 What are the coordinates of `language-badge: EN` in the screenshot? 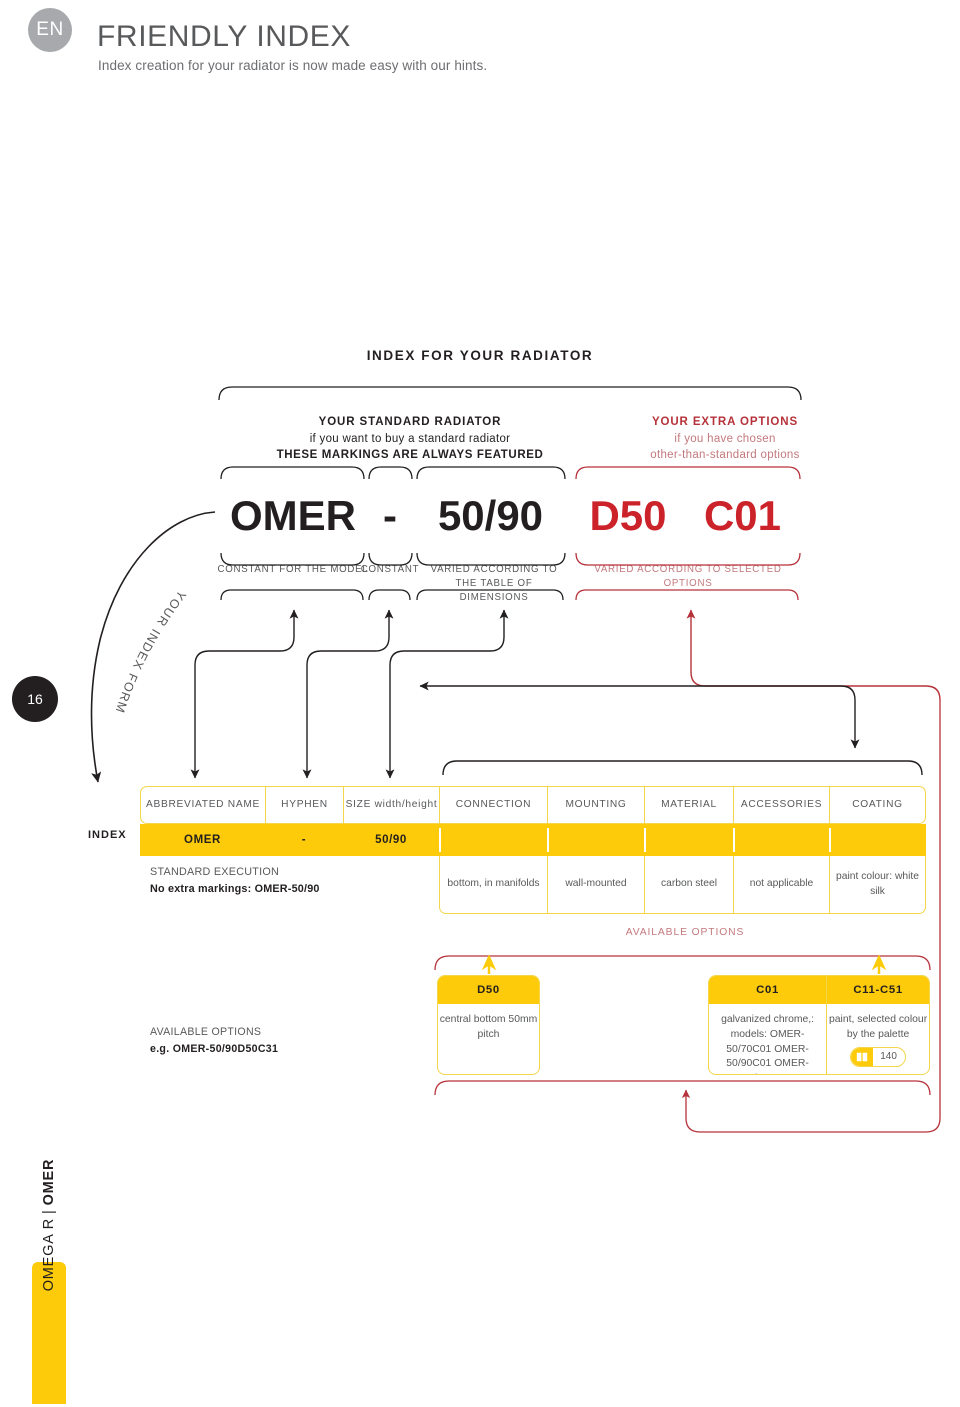 It's located at (50, 30).